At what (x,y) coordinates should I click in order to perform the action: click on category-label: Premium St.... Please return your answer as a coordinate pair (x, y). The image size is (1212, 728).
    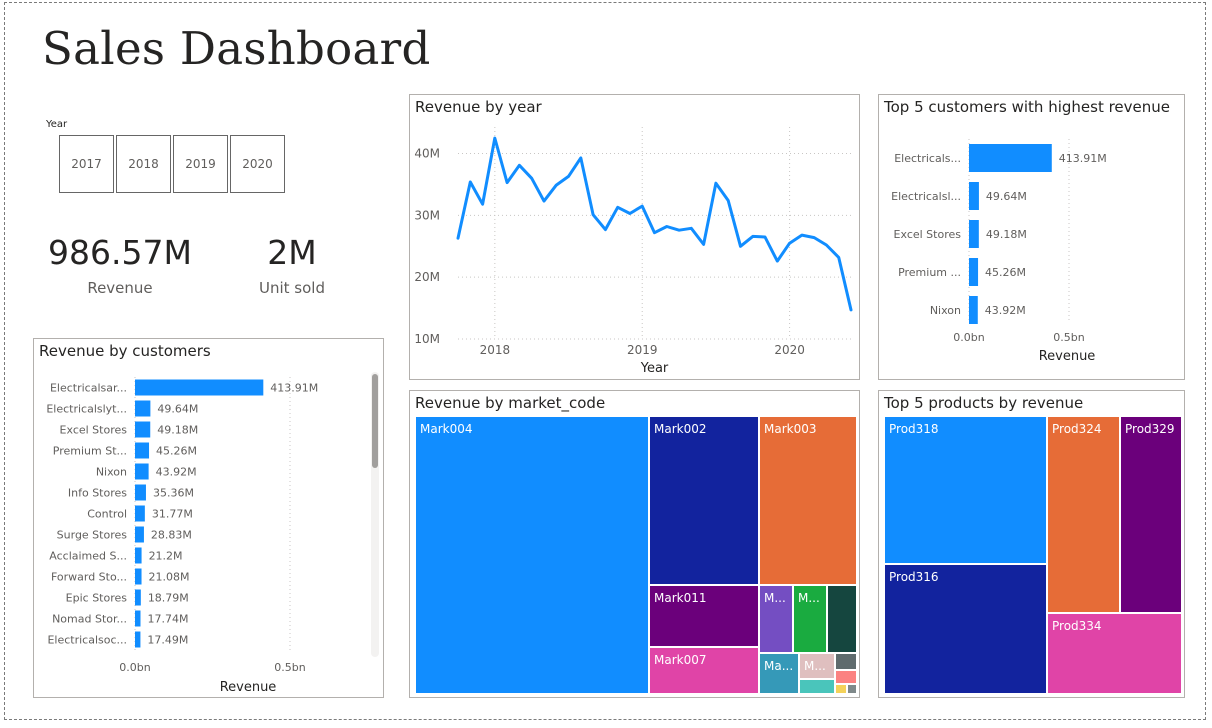
    Looking at the image, I should click on (90, 451).